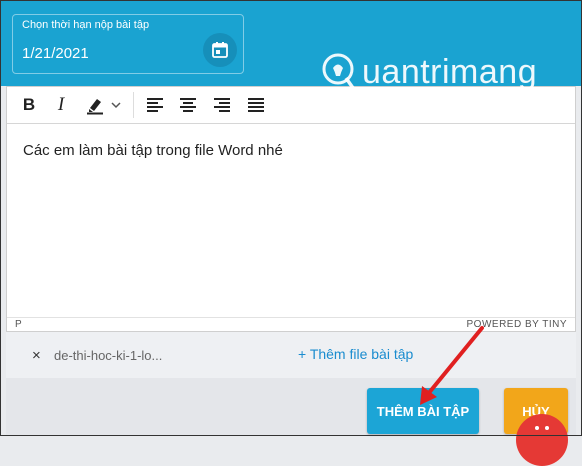 The height and width of the screenshot is (466, 582). Describe the element at coordinates (29, 105) in the screenshot. I see `bold-button: B` at that location.